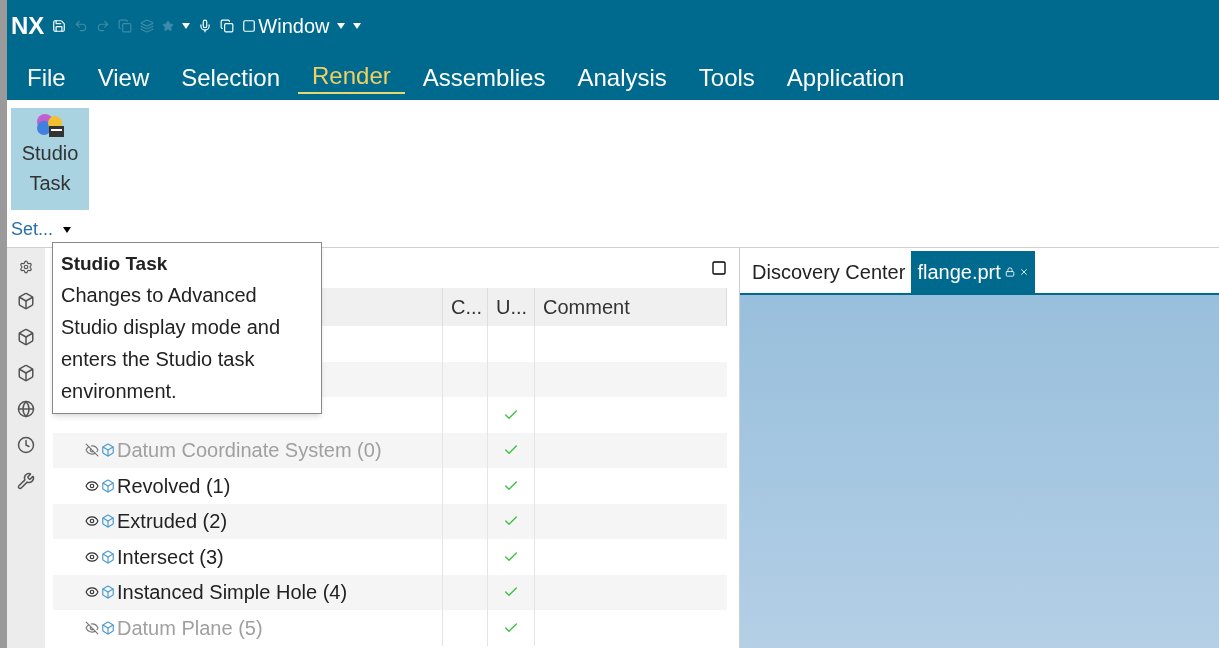  Describe the element at coordinates (123, 78) in the screenshot. I see `menu-tab: View` at that location.